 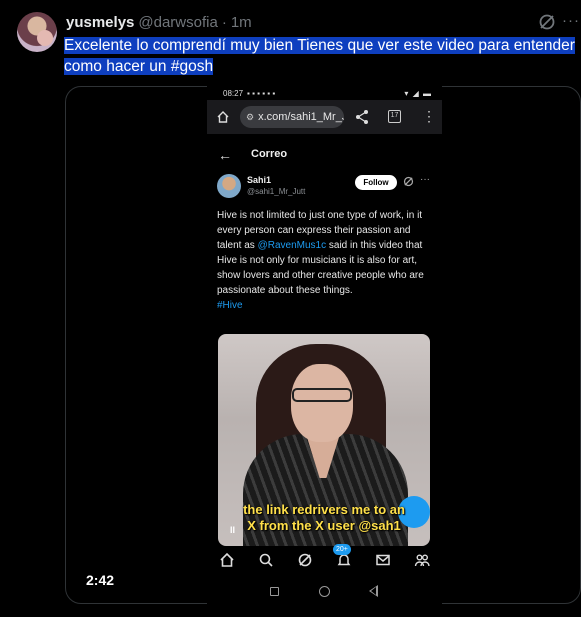 I want to click on share-icon, so click(x=362, y=117).